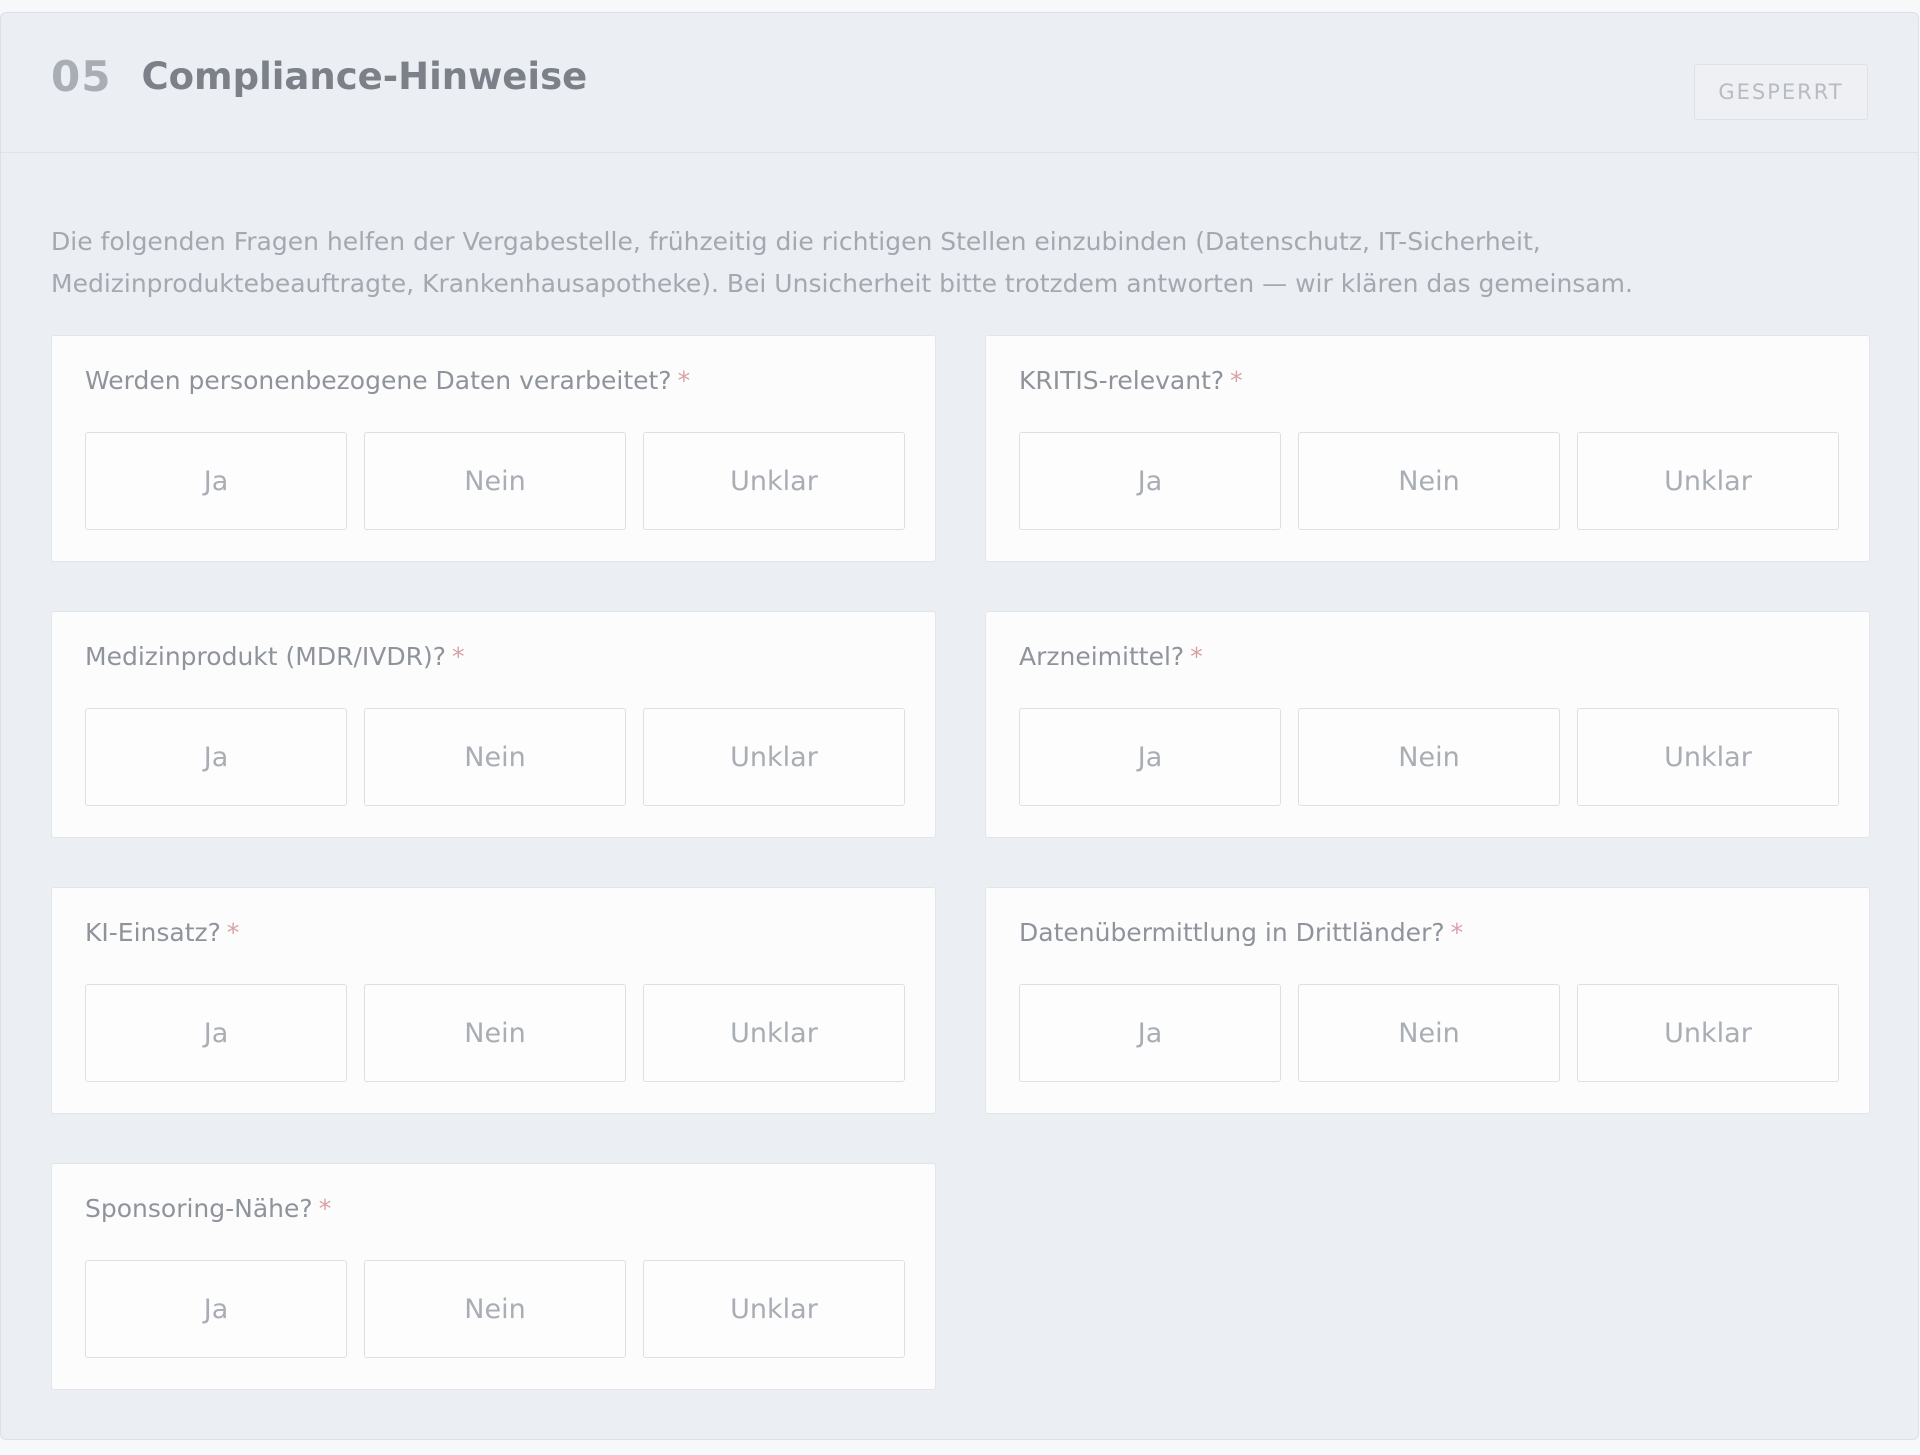 The height and width of the screenshot is (1455, 1920). Describe the element at coordinates (275, 656) in the screenshot. I see `question-label: Medizinprodukt (MDR/IVDR)? *` at that location.